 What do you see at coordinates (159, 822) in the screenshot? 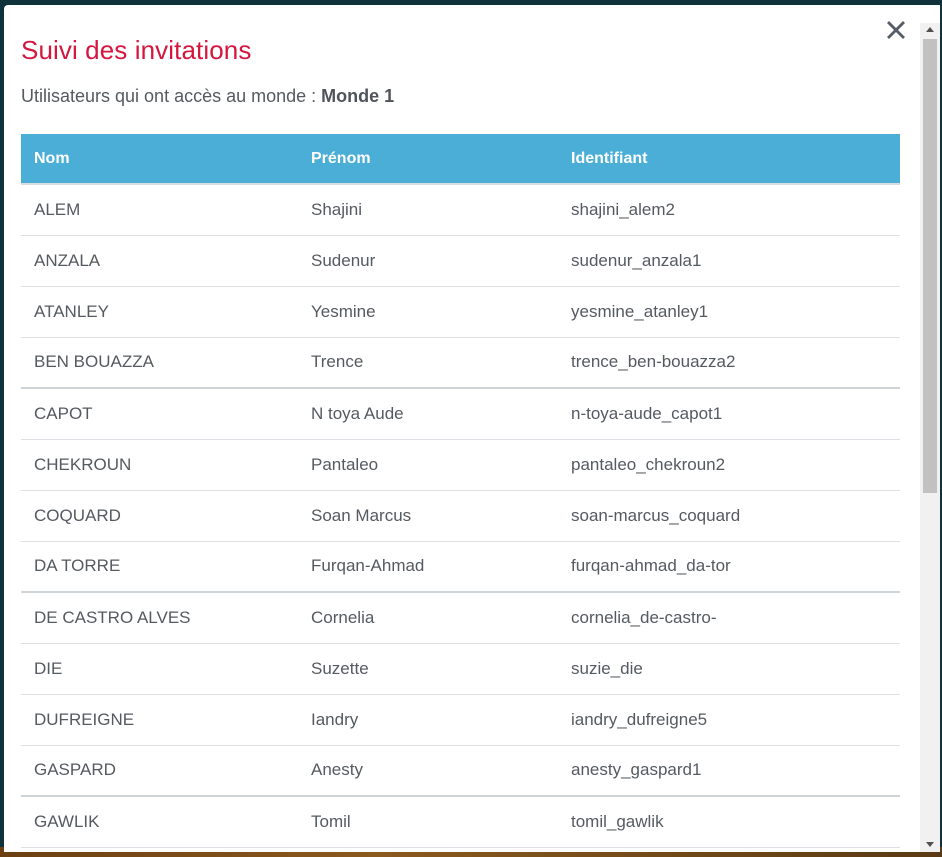
I see `cell-nom: GAWLIK` at bounding box center [159, 822].